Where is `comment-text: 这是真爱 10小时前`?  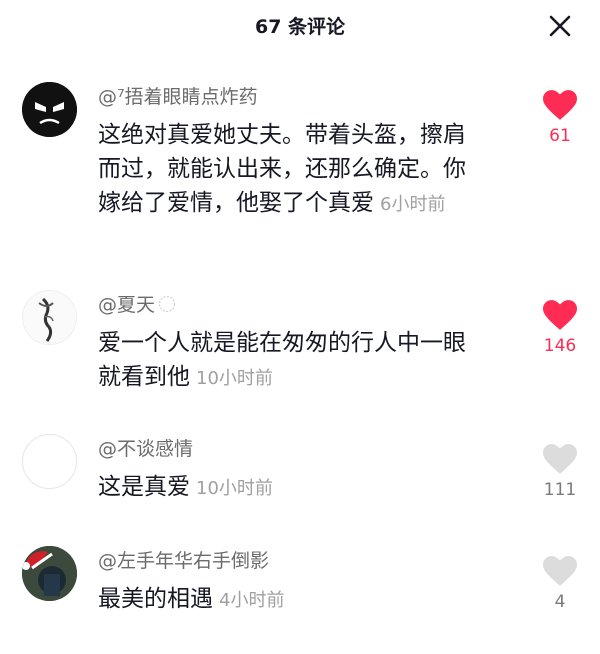 comment-text: 这是真爱 10小时前 is located at coordinates (293, 488).